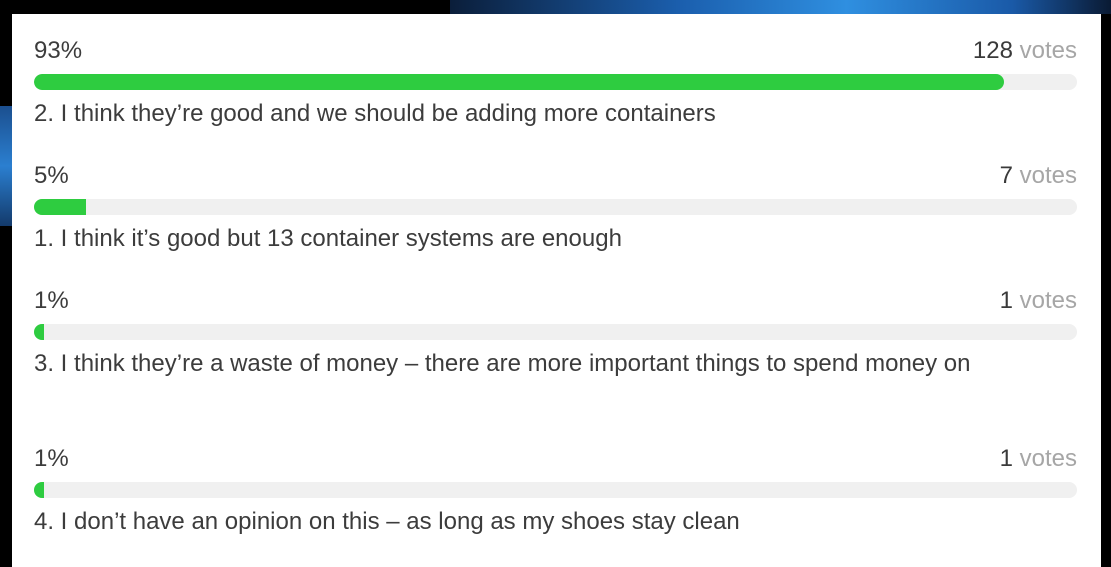 The width and height of the screenshot is (1111, 567). I want to click on poll-stat-row: 5% 7 votes, so click(555, 176).